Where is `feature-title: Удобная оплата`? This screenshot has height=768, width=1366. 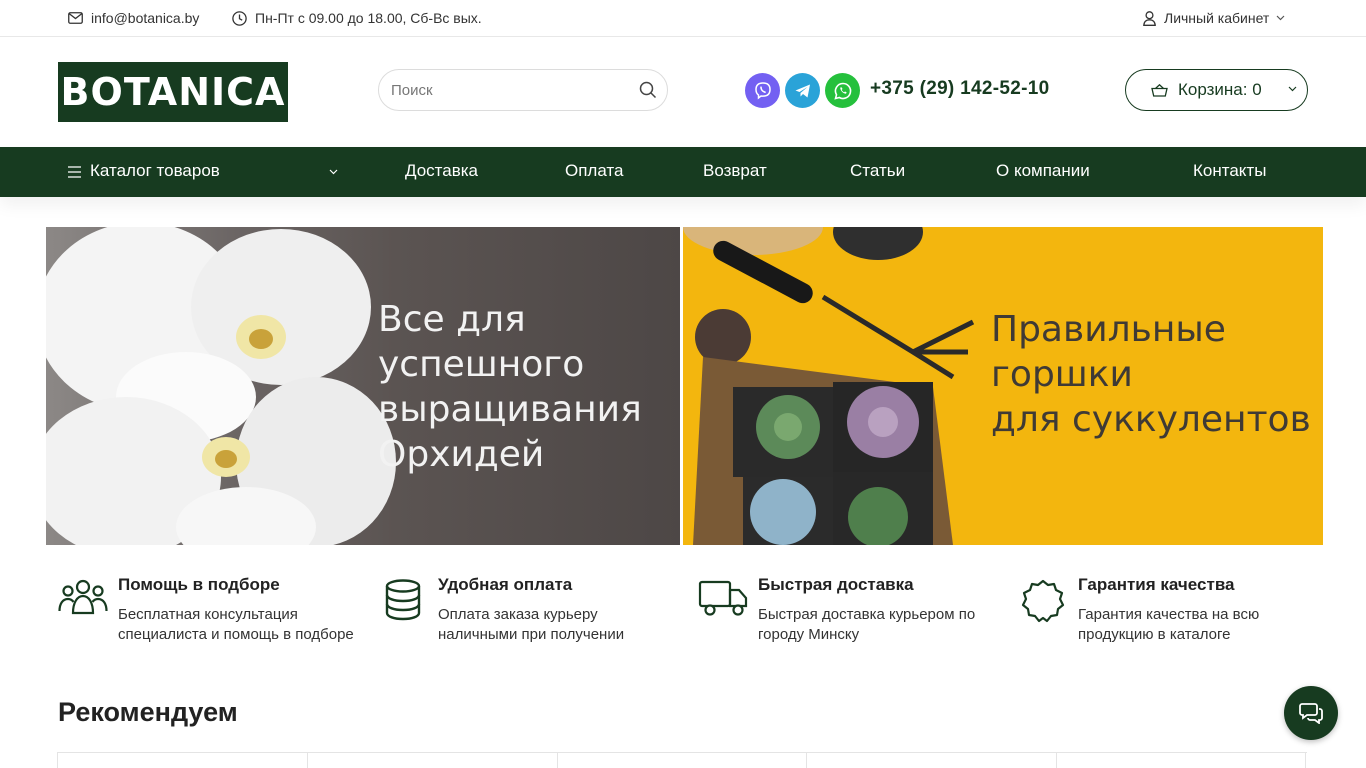 feature-title: Удобная оплата is located at coordinates (505, 584).